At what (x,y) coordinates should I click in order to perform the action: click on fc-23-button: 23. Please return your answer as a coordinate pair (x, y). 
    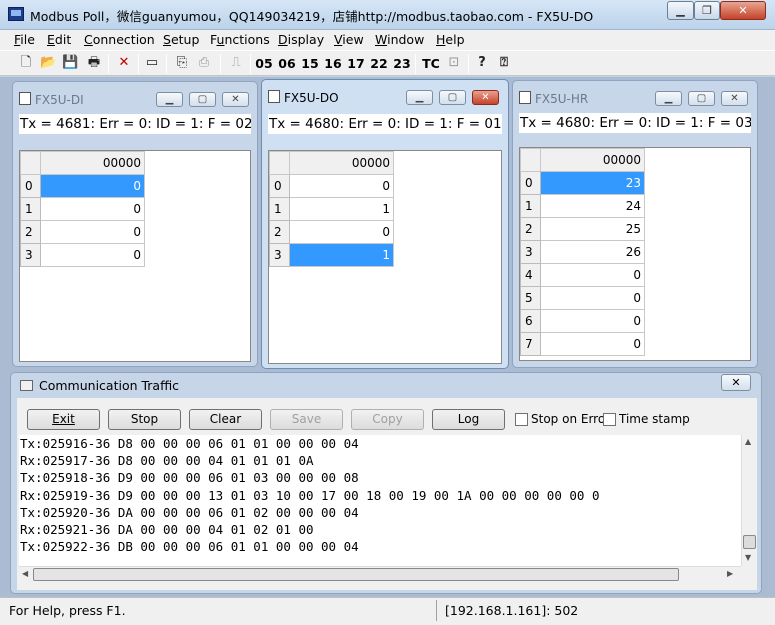
    Looking at the image, I should click on (402, 64).